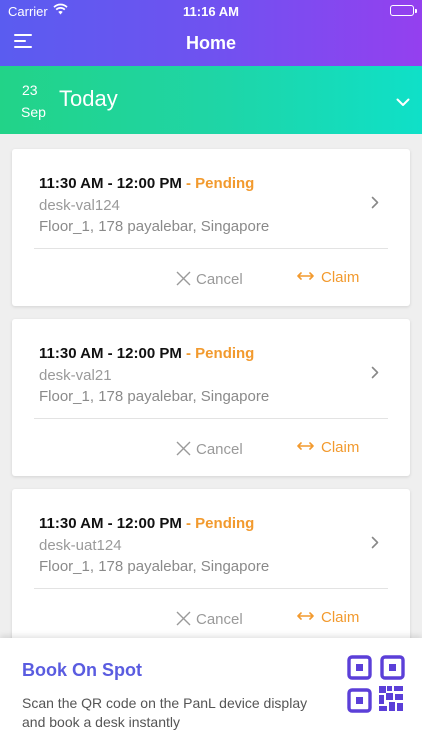 The width and height of the screenshot is (422, 750). I want to click on status-bar: Carrier 11:16 AM, so click(211, 11).